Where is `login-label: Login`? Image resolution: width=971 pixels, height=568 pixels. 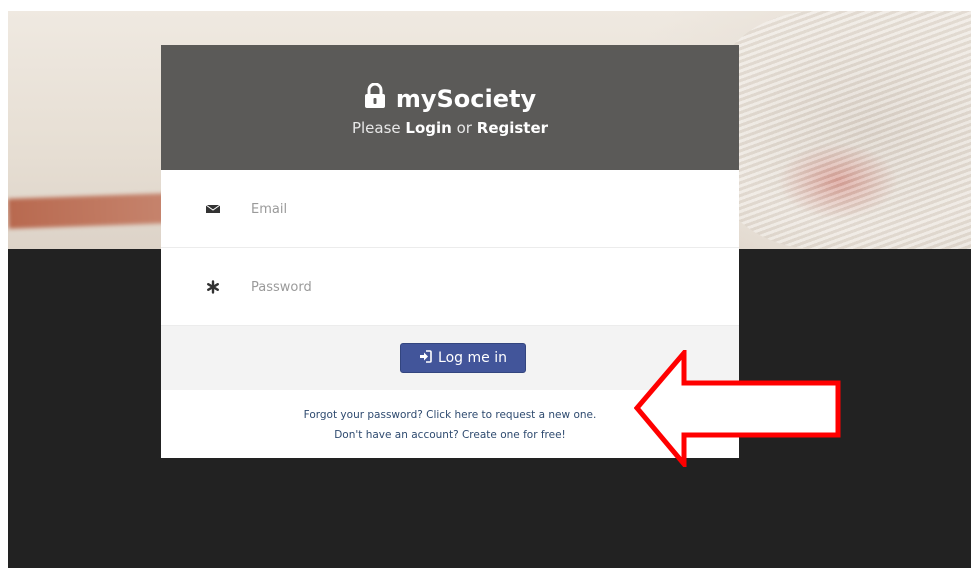
login-label: Login is located at coordinates (428, 128).